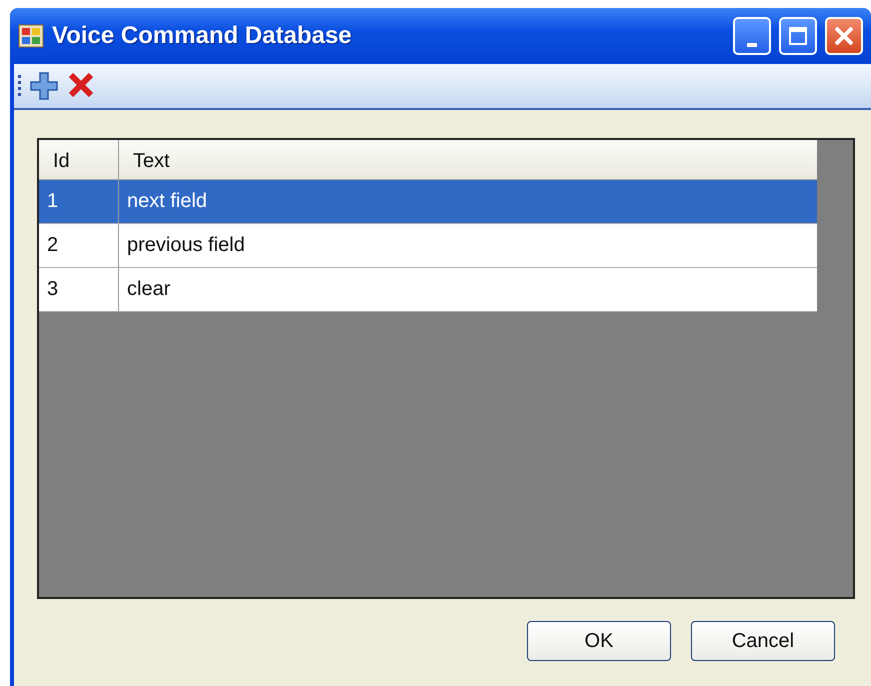  Describe the element at coordinates (79, 202) in the screenshot. I see `table-cell: 1` at that location.